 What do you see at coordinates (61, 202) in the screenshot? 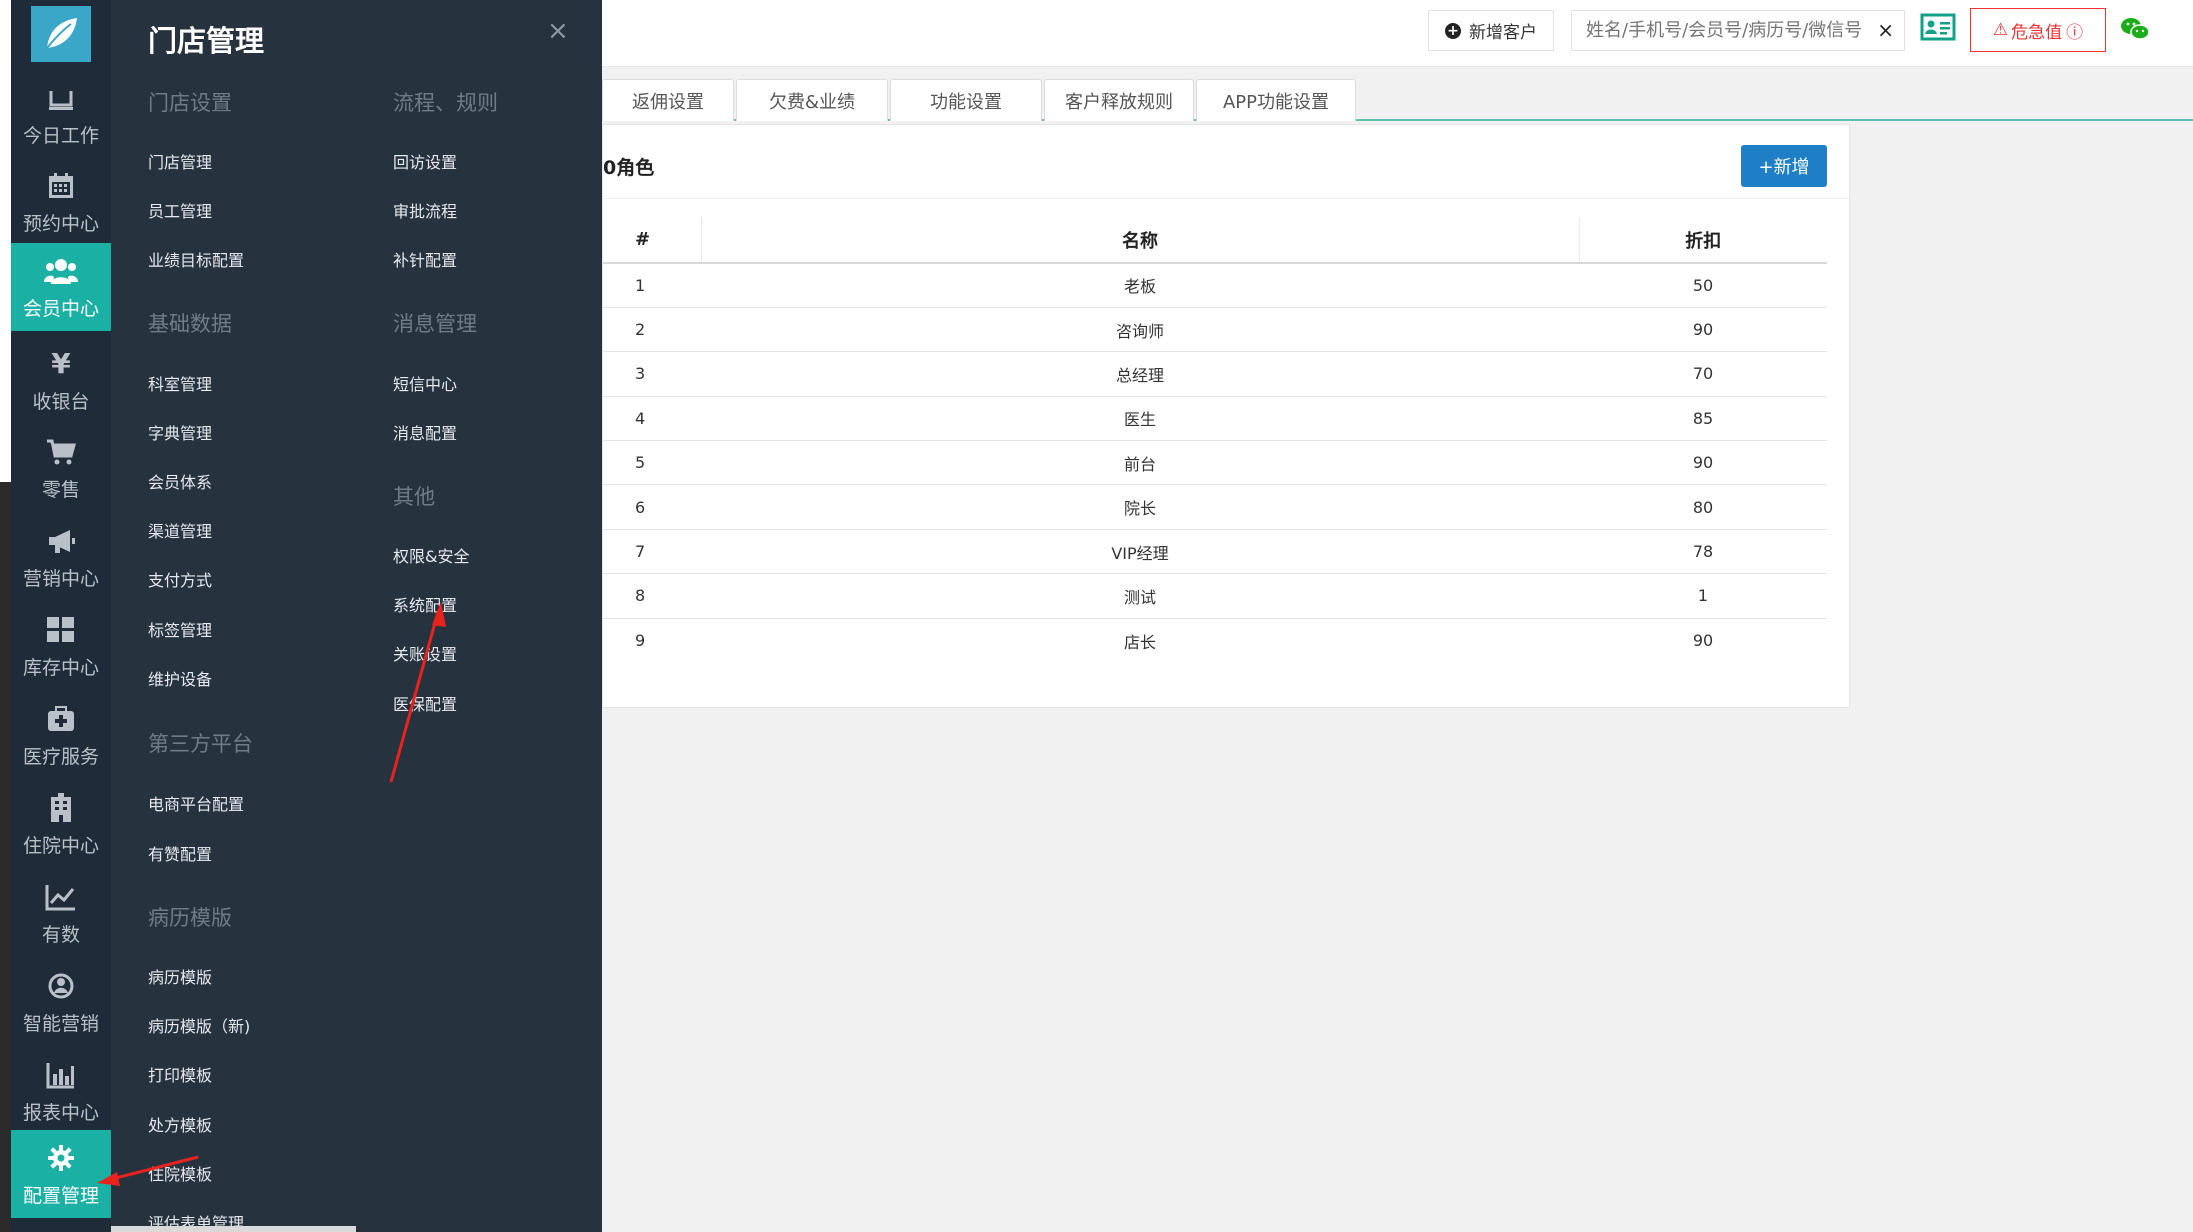
I see `nav-item-appointment: 预约中心` at bounding box center [61, 202].